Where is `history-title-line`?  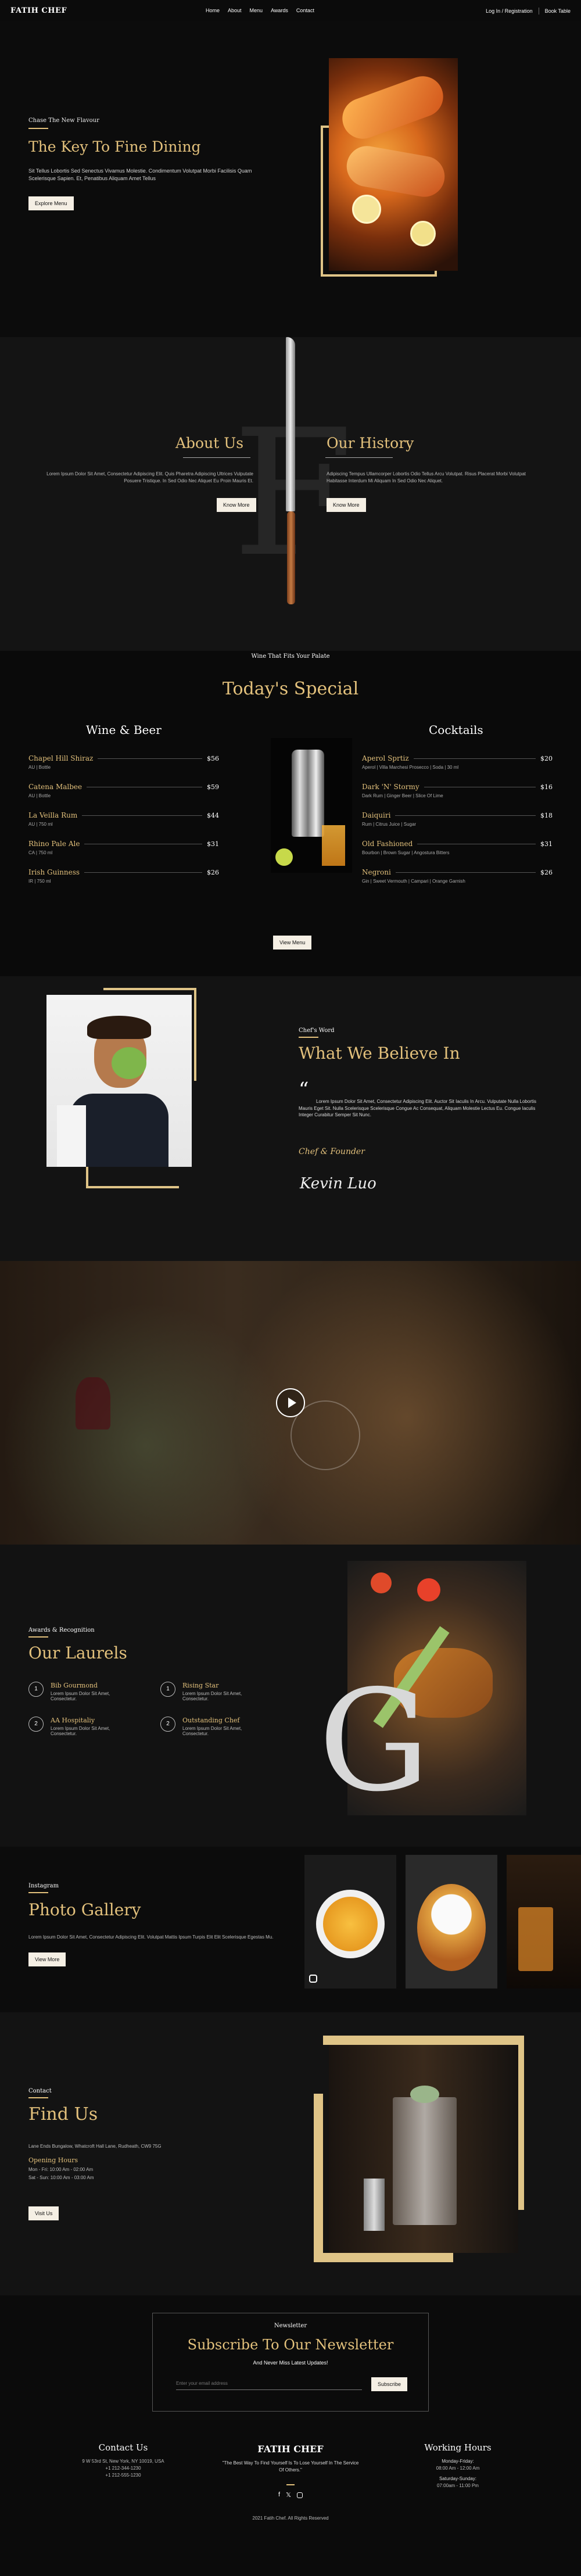 history-title-line is located at coordinates (359, 457).